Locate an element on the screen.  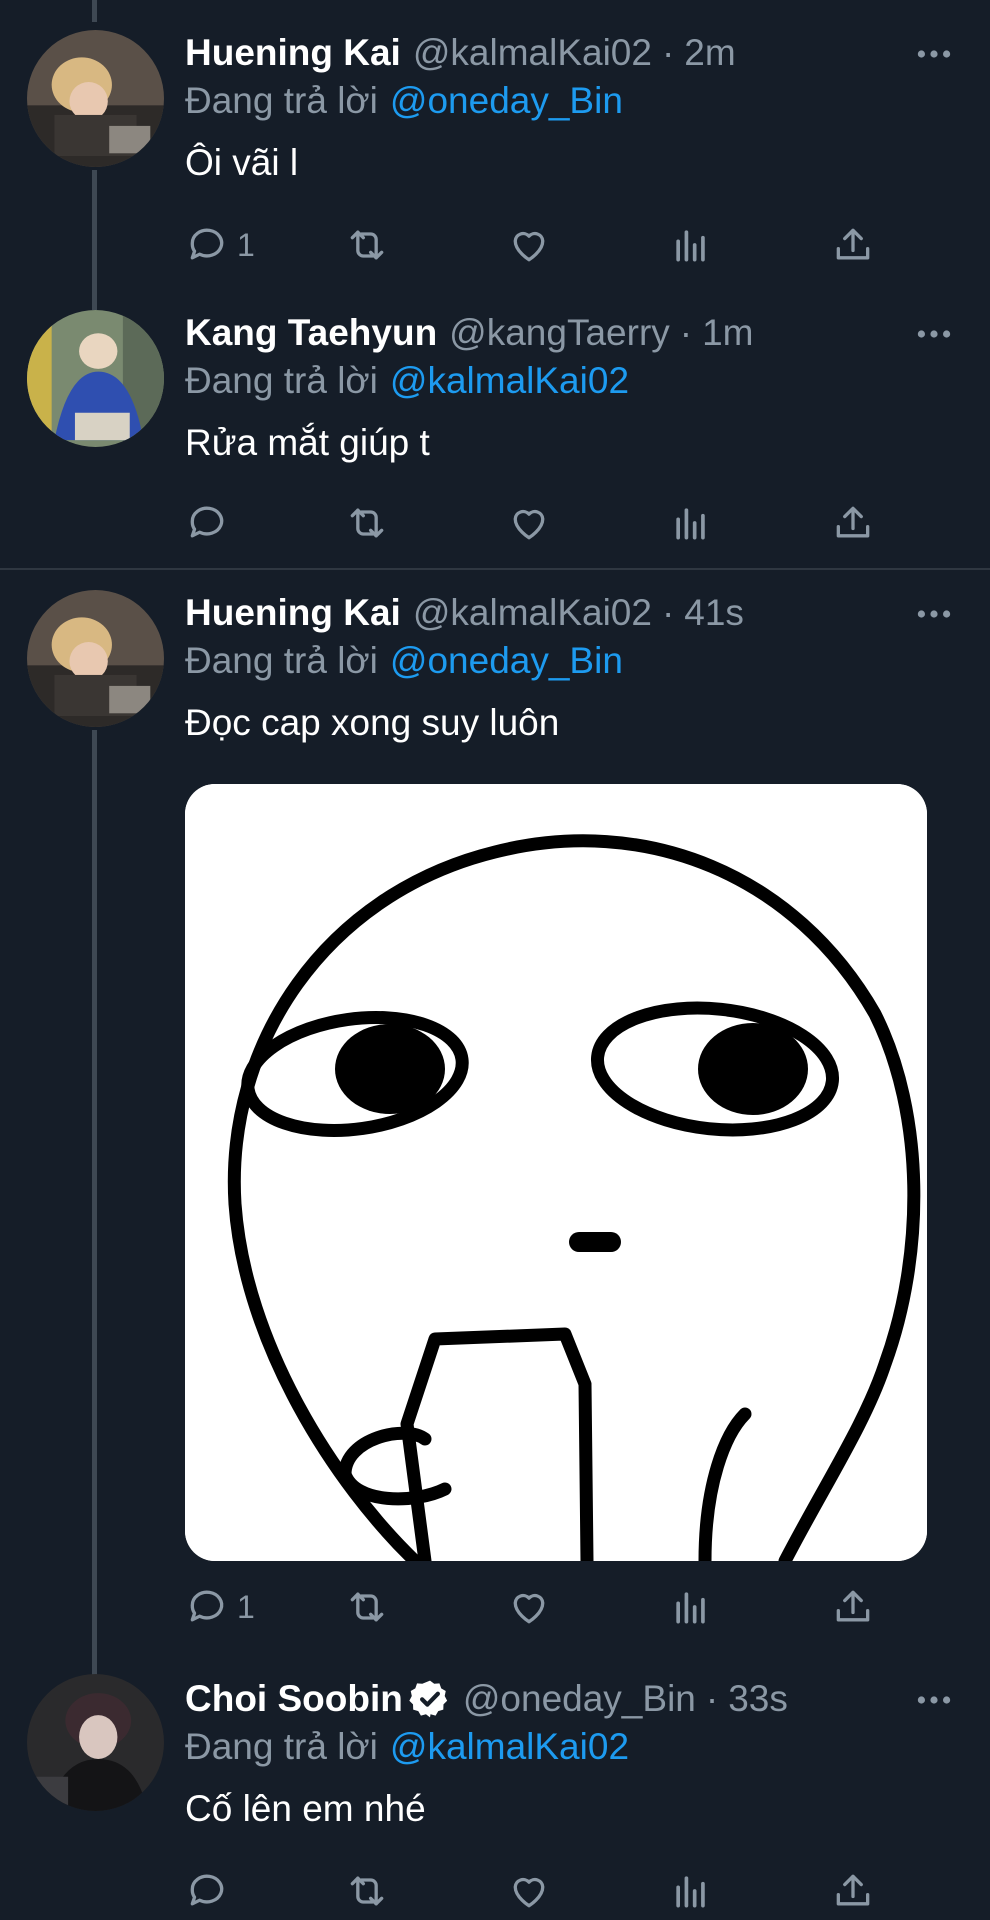
author-handle: @kangTaerry is located at coordinates (559, 333).